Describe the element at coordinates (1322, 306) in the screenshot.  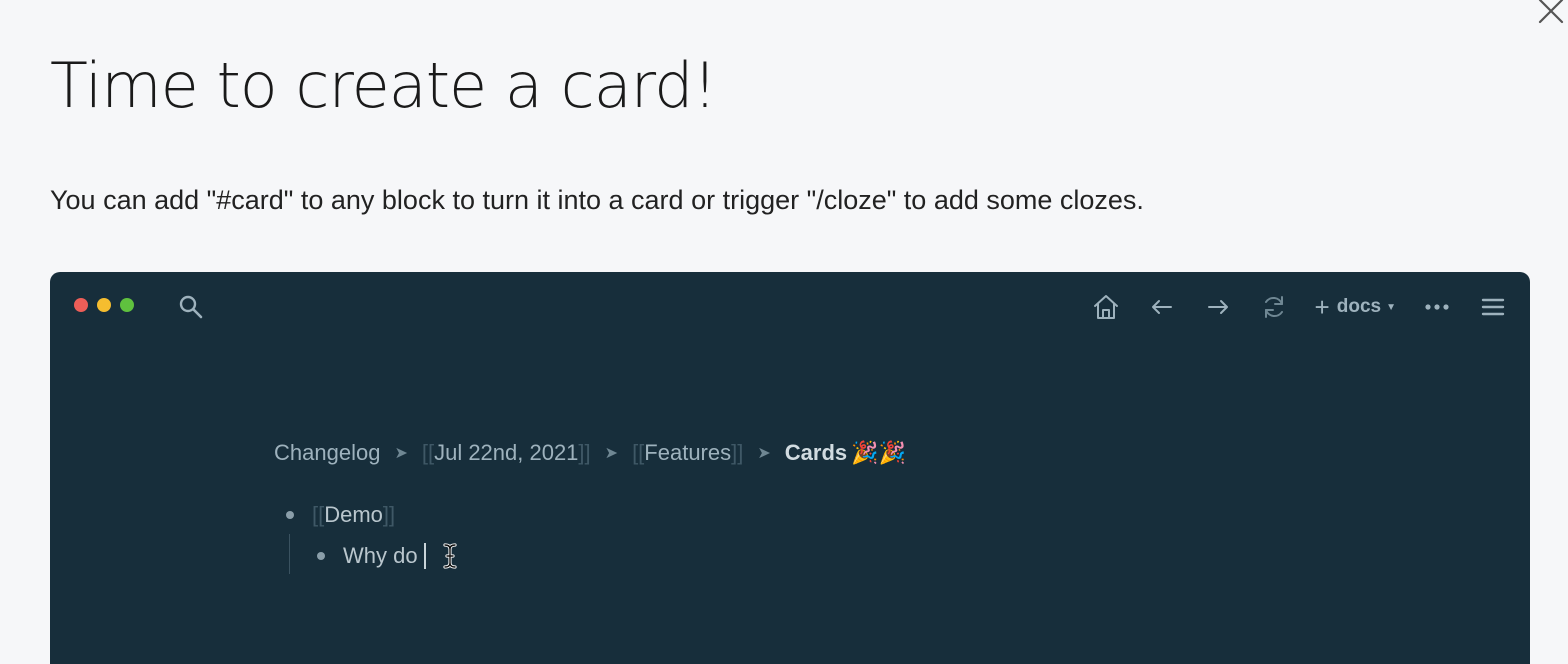
I see `add-label: +` at that location.